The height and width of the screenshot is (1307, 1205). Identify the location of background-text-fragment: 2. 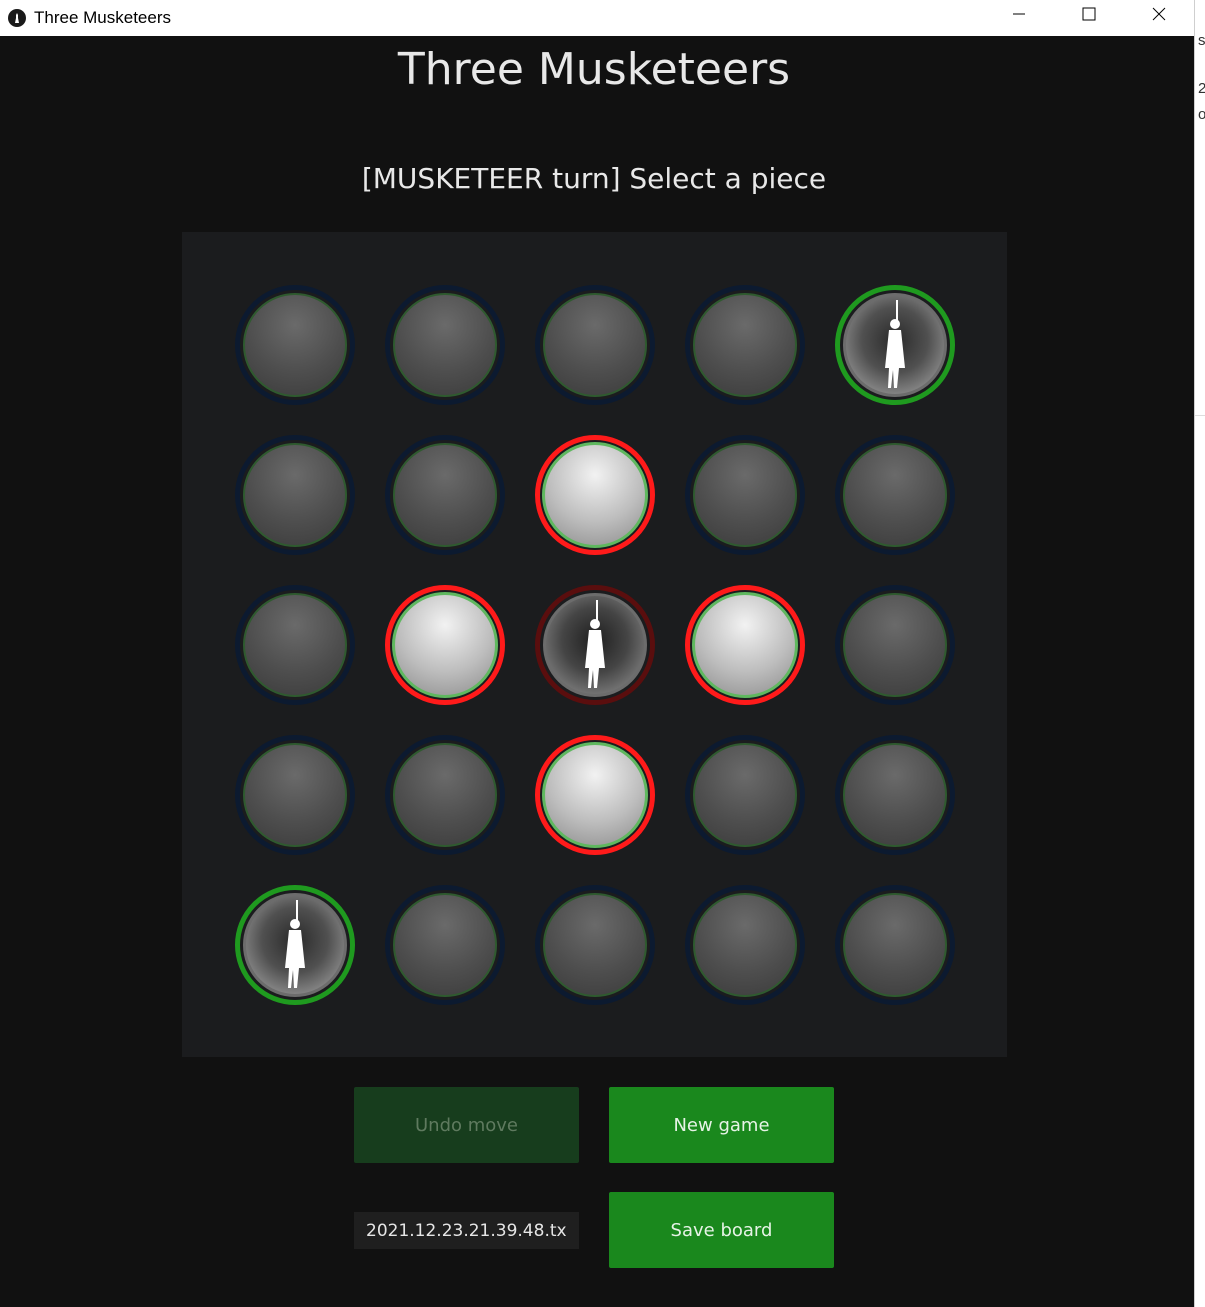
(1201, 88).